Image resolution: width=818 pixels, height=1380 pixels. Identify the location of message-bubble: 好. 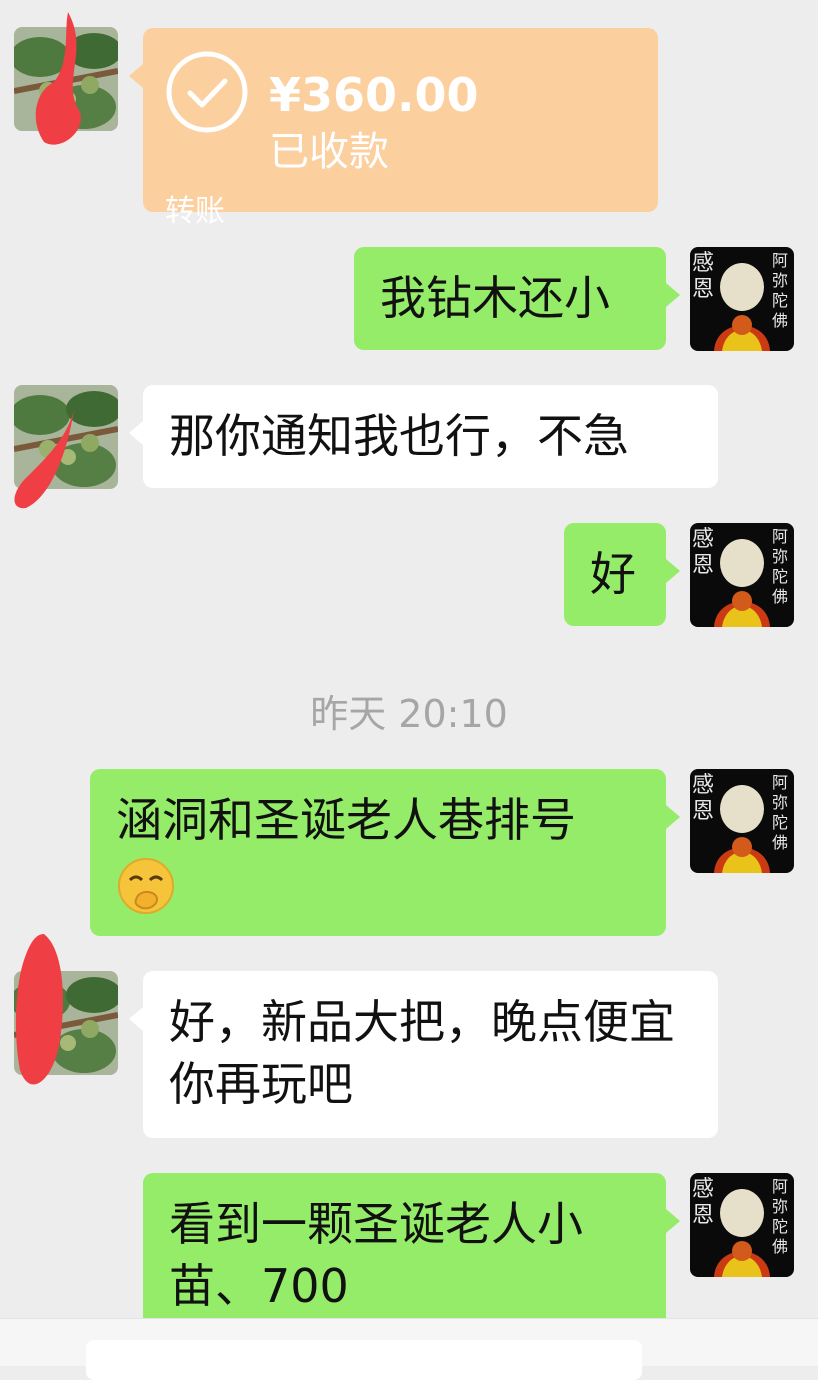
(622, 574).